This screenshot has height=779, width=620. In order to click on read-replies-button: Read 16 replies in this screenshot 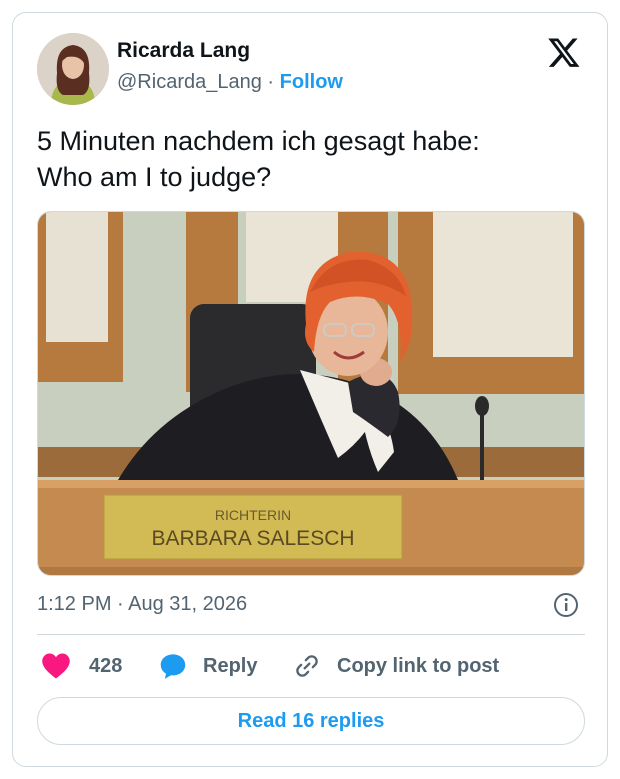, I will do `click(311, 721)`.